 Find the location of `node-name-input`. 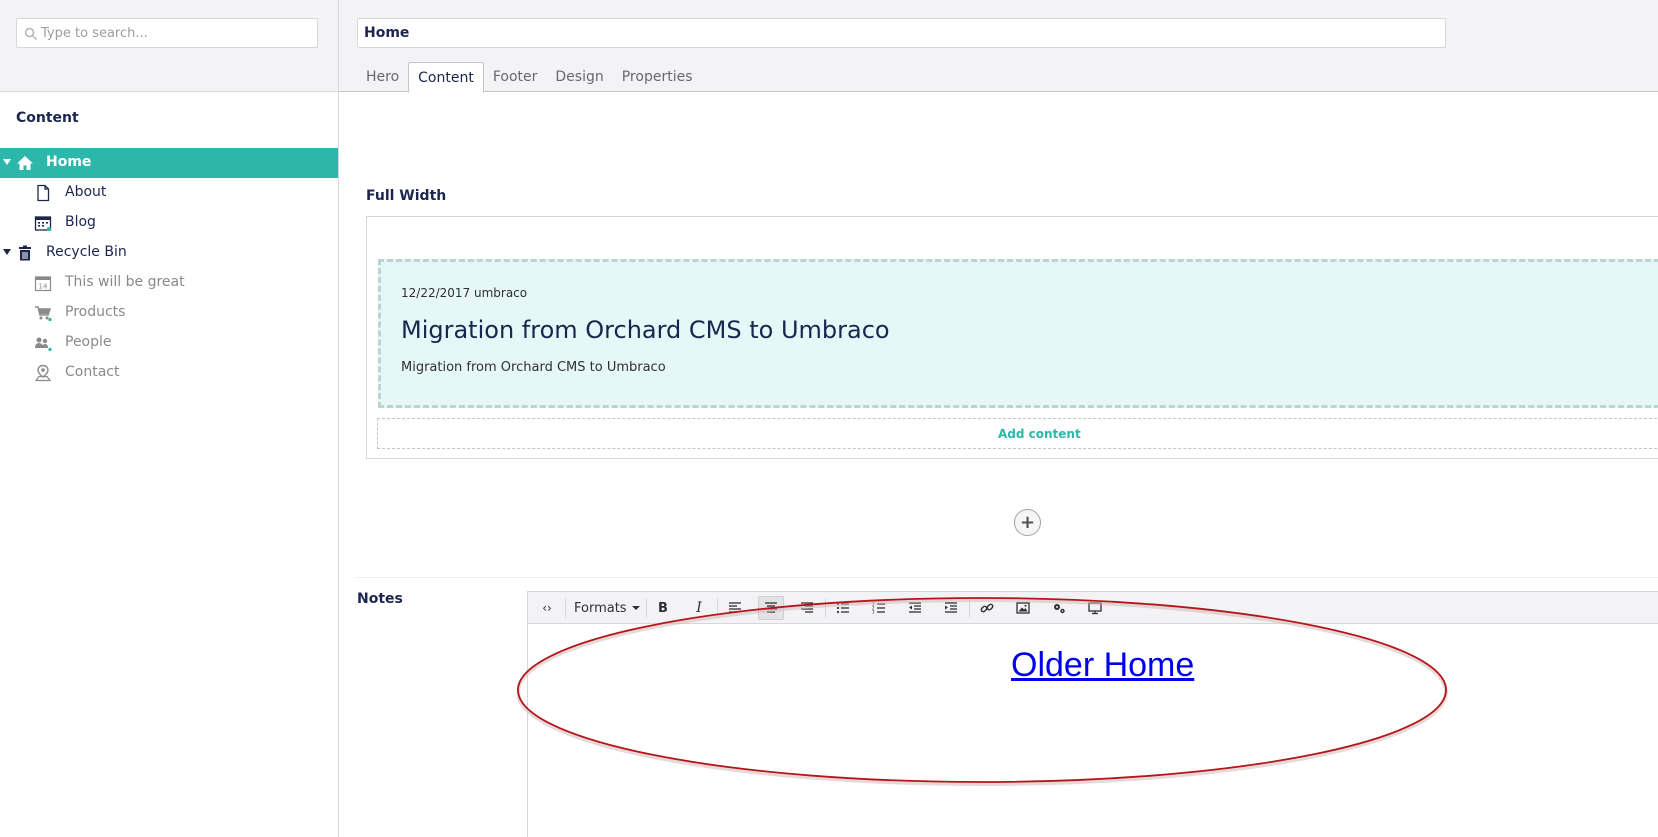

node-name-input is located at coordinates (901, 33).